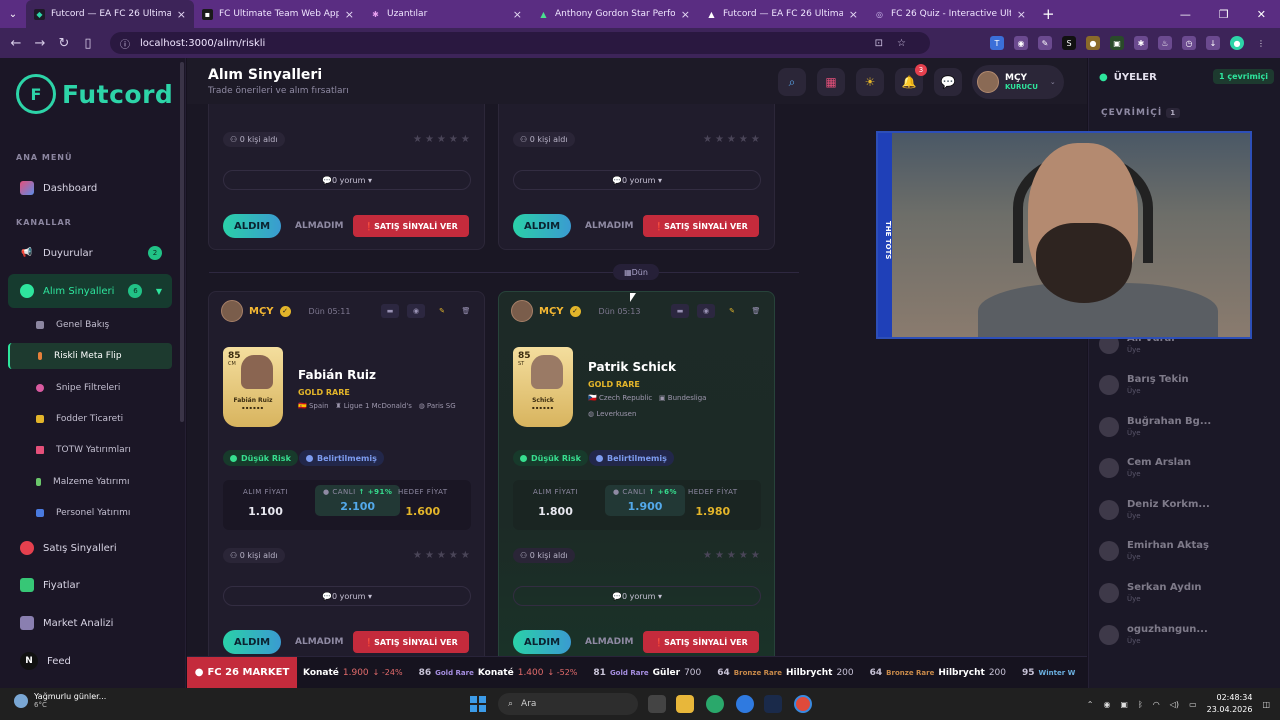 Image resolution: width=1280 pixels, height=720 pixels. Describe the element at coordinates (1266, 704) in the screenshot. I see `notifications-icon: ◫` at that location.